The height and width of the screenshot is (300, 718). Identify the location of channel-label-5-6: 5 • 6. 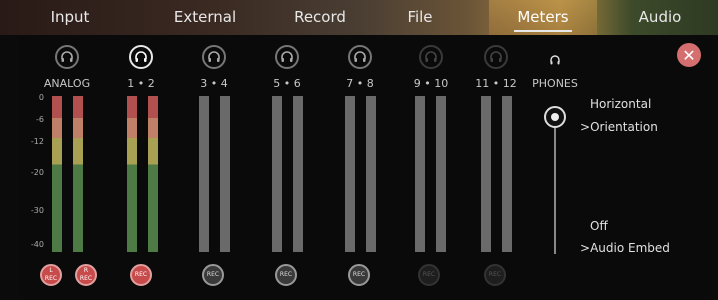
(287, 83).